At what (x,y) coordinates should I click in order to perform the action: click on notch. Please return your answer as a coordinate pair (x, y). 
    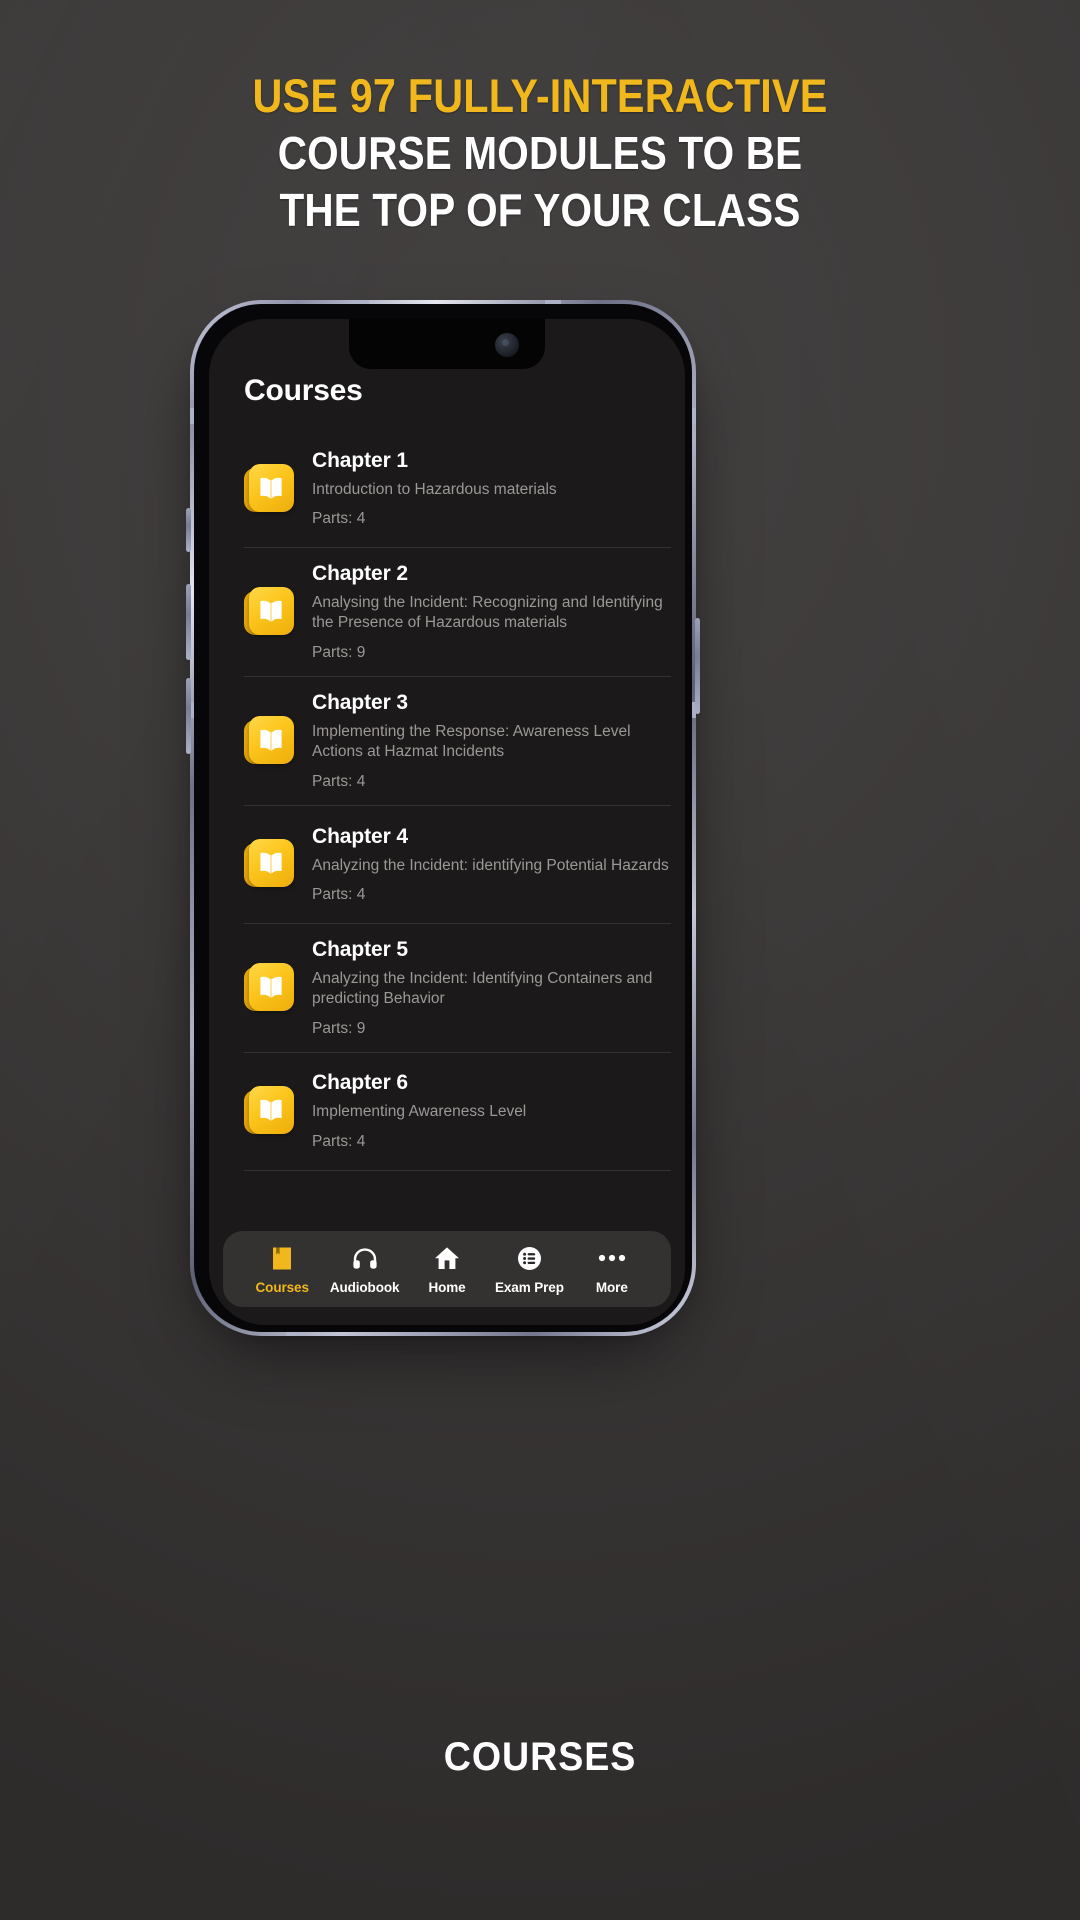
    Looking at the image, I should click on (447, 344).